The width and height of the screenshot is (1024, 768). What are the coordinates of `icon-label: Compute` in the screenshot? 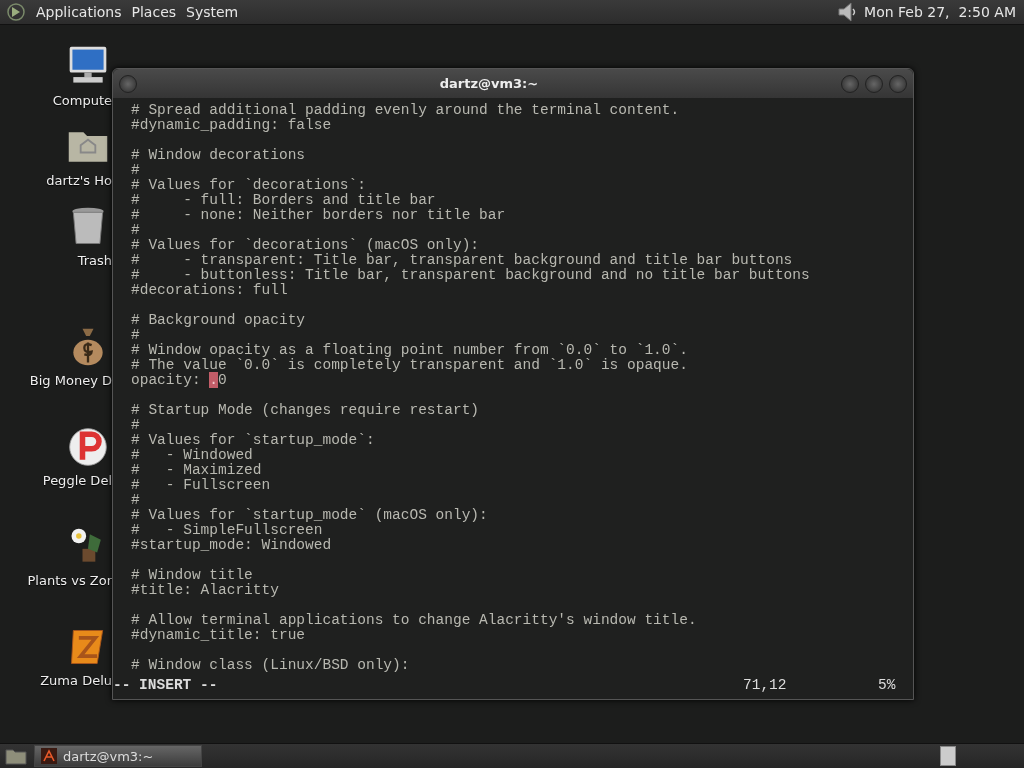 It's located at (82, 100).